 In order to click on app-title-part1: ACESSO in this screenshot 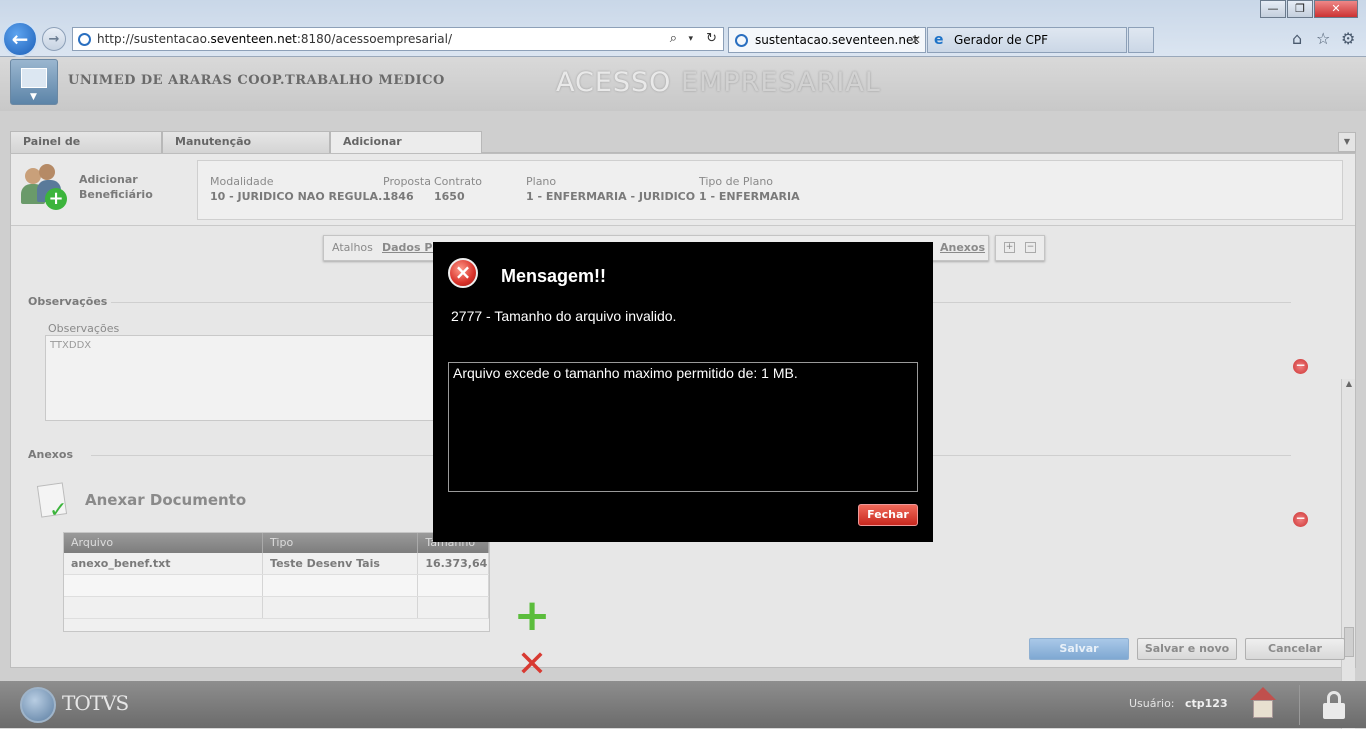, I will do `click(619, 82)`.